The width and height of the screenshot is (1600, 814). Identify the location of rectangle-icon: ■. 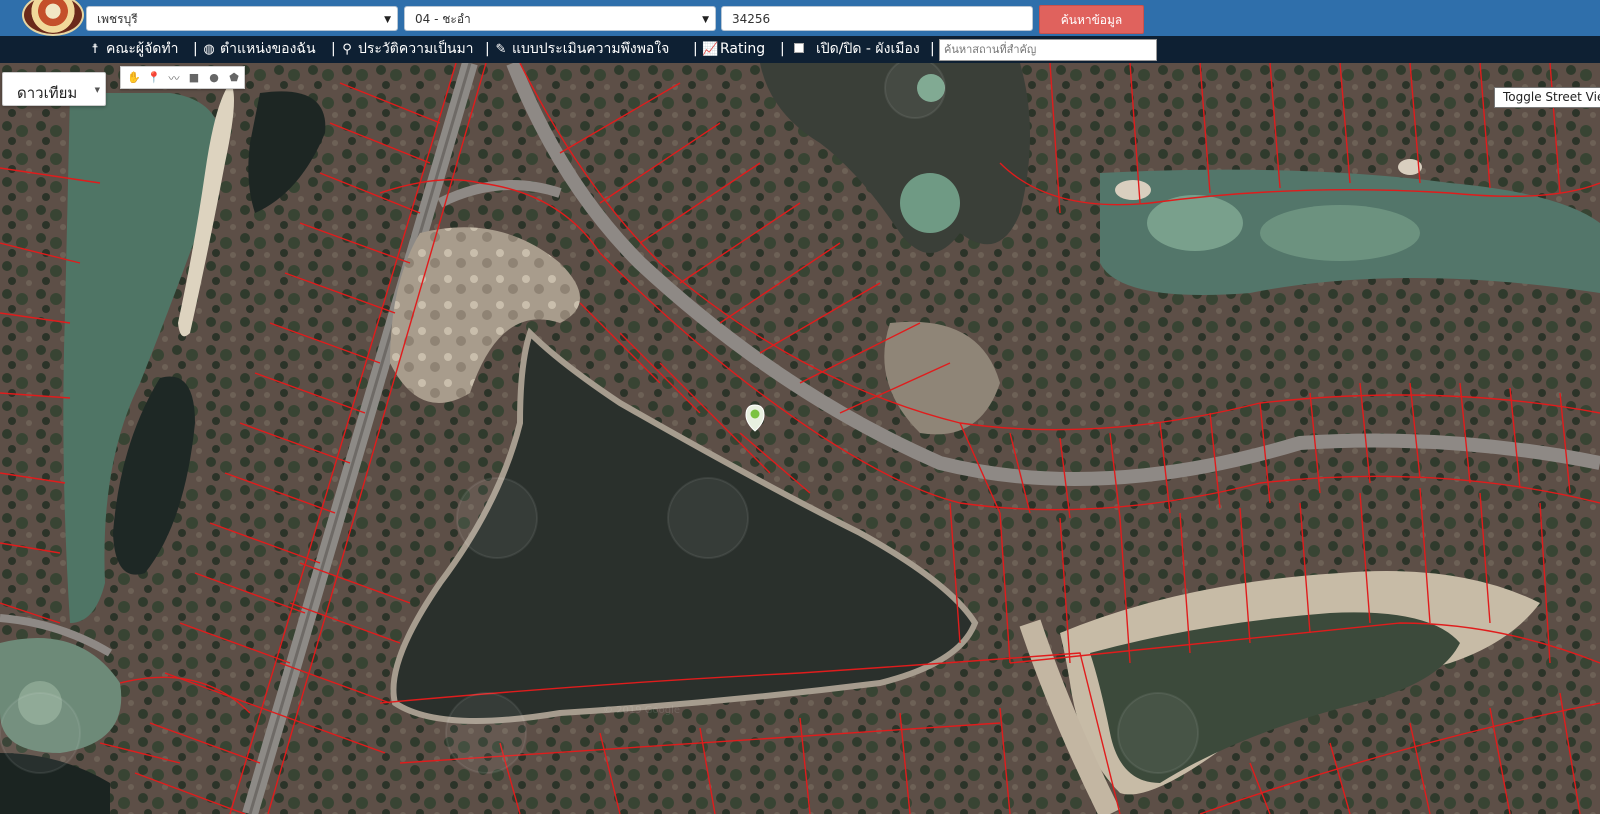
(194, 78).